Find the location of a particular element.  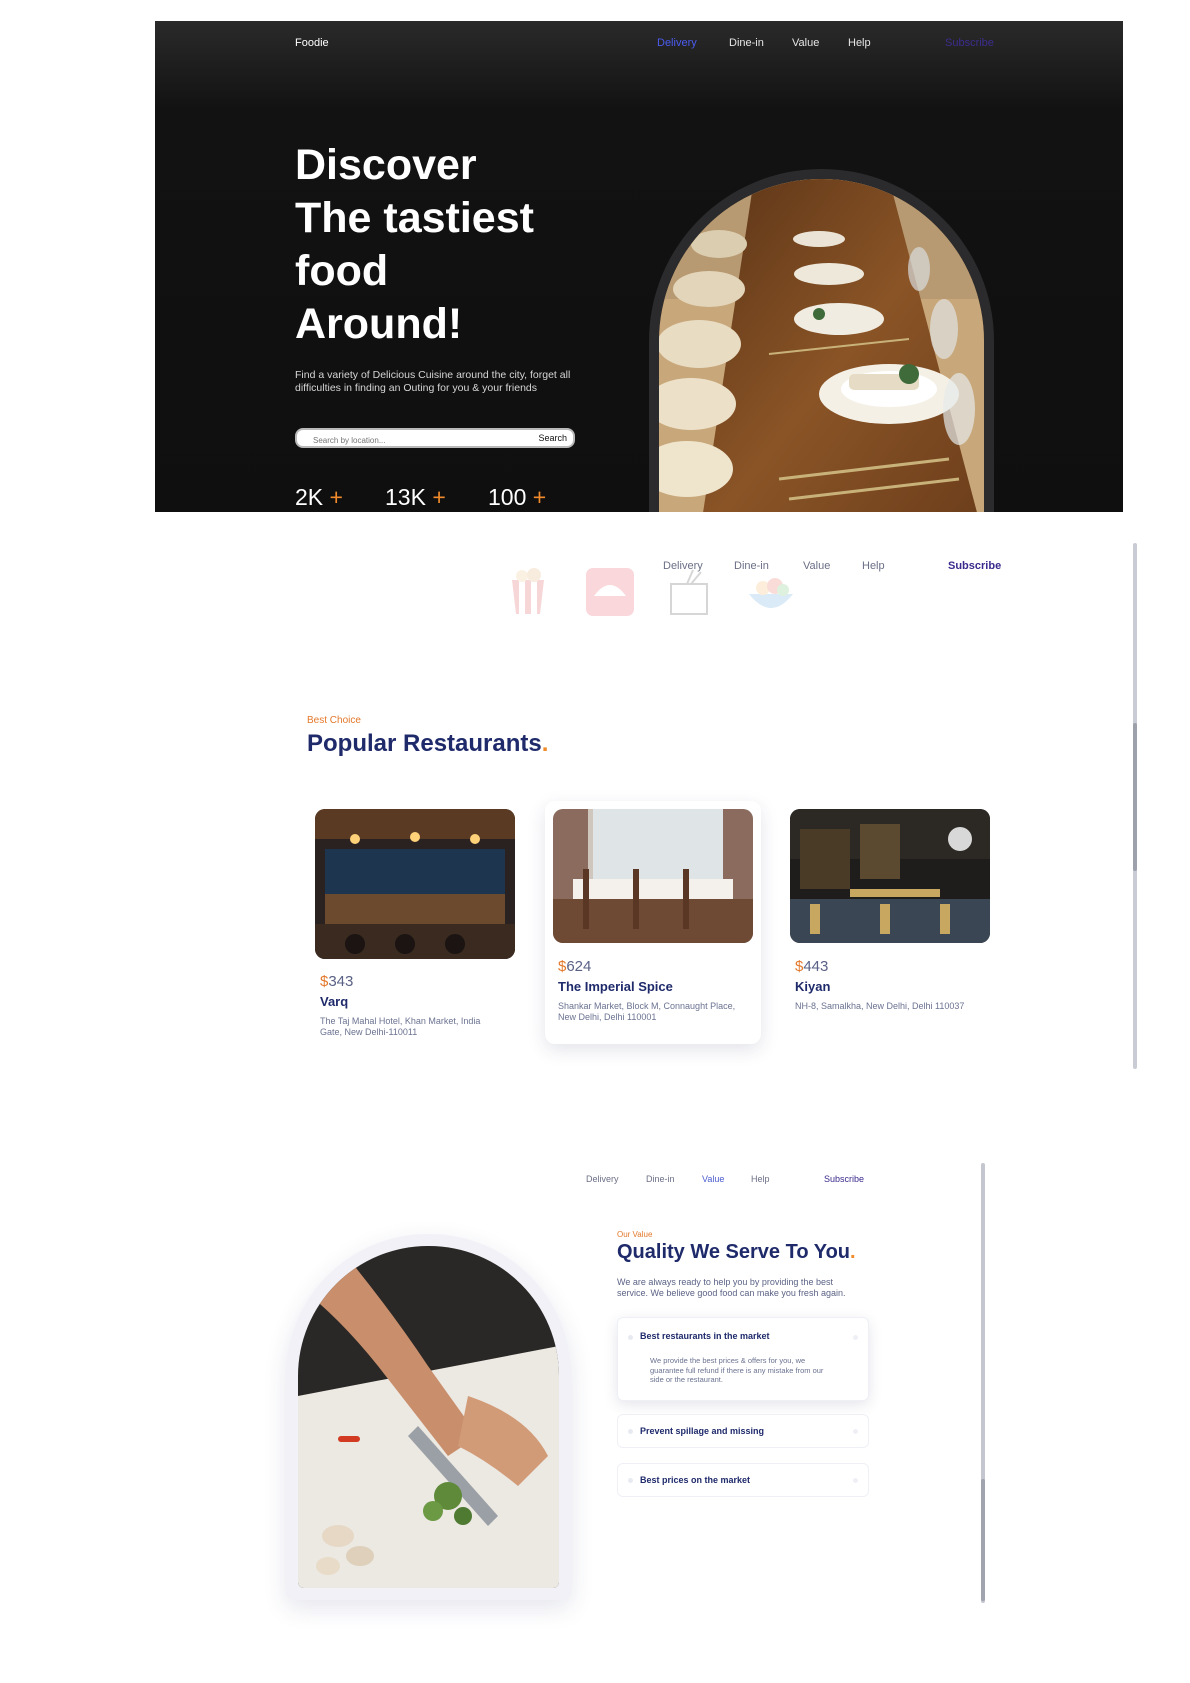

dining-room-photo is located at coordinates (653, 876).